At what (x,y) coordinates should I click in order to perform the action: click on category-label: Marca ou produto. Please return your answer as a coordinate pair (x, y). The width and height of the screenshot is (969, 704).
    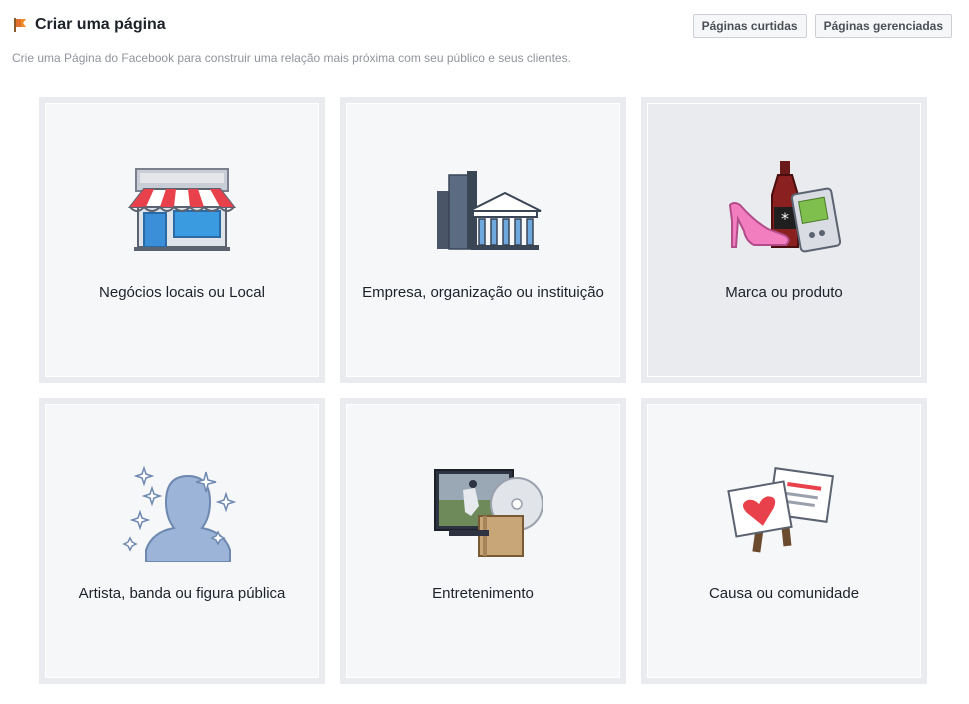
    Looking at the image, I should click on (784, 292).